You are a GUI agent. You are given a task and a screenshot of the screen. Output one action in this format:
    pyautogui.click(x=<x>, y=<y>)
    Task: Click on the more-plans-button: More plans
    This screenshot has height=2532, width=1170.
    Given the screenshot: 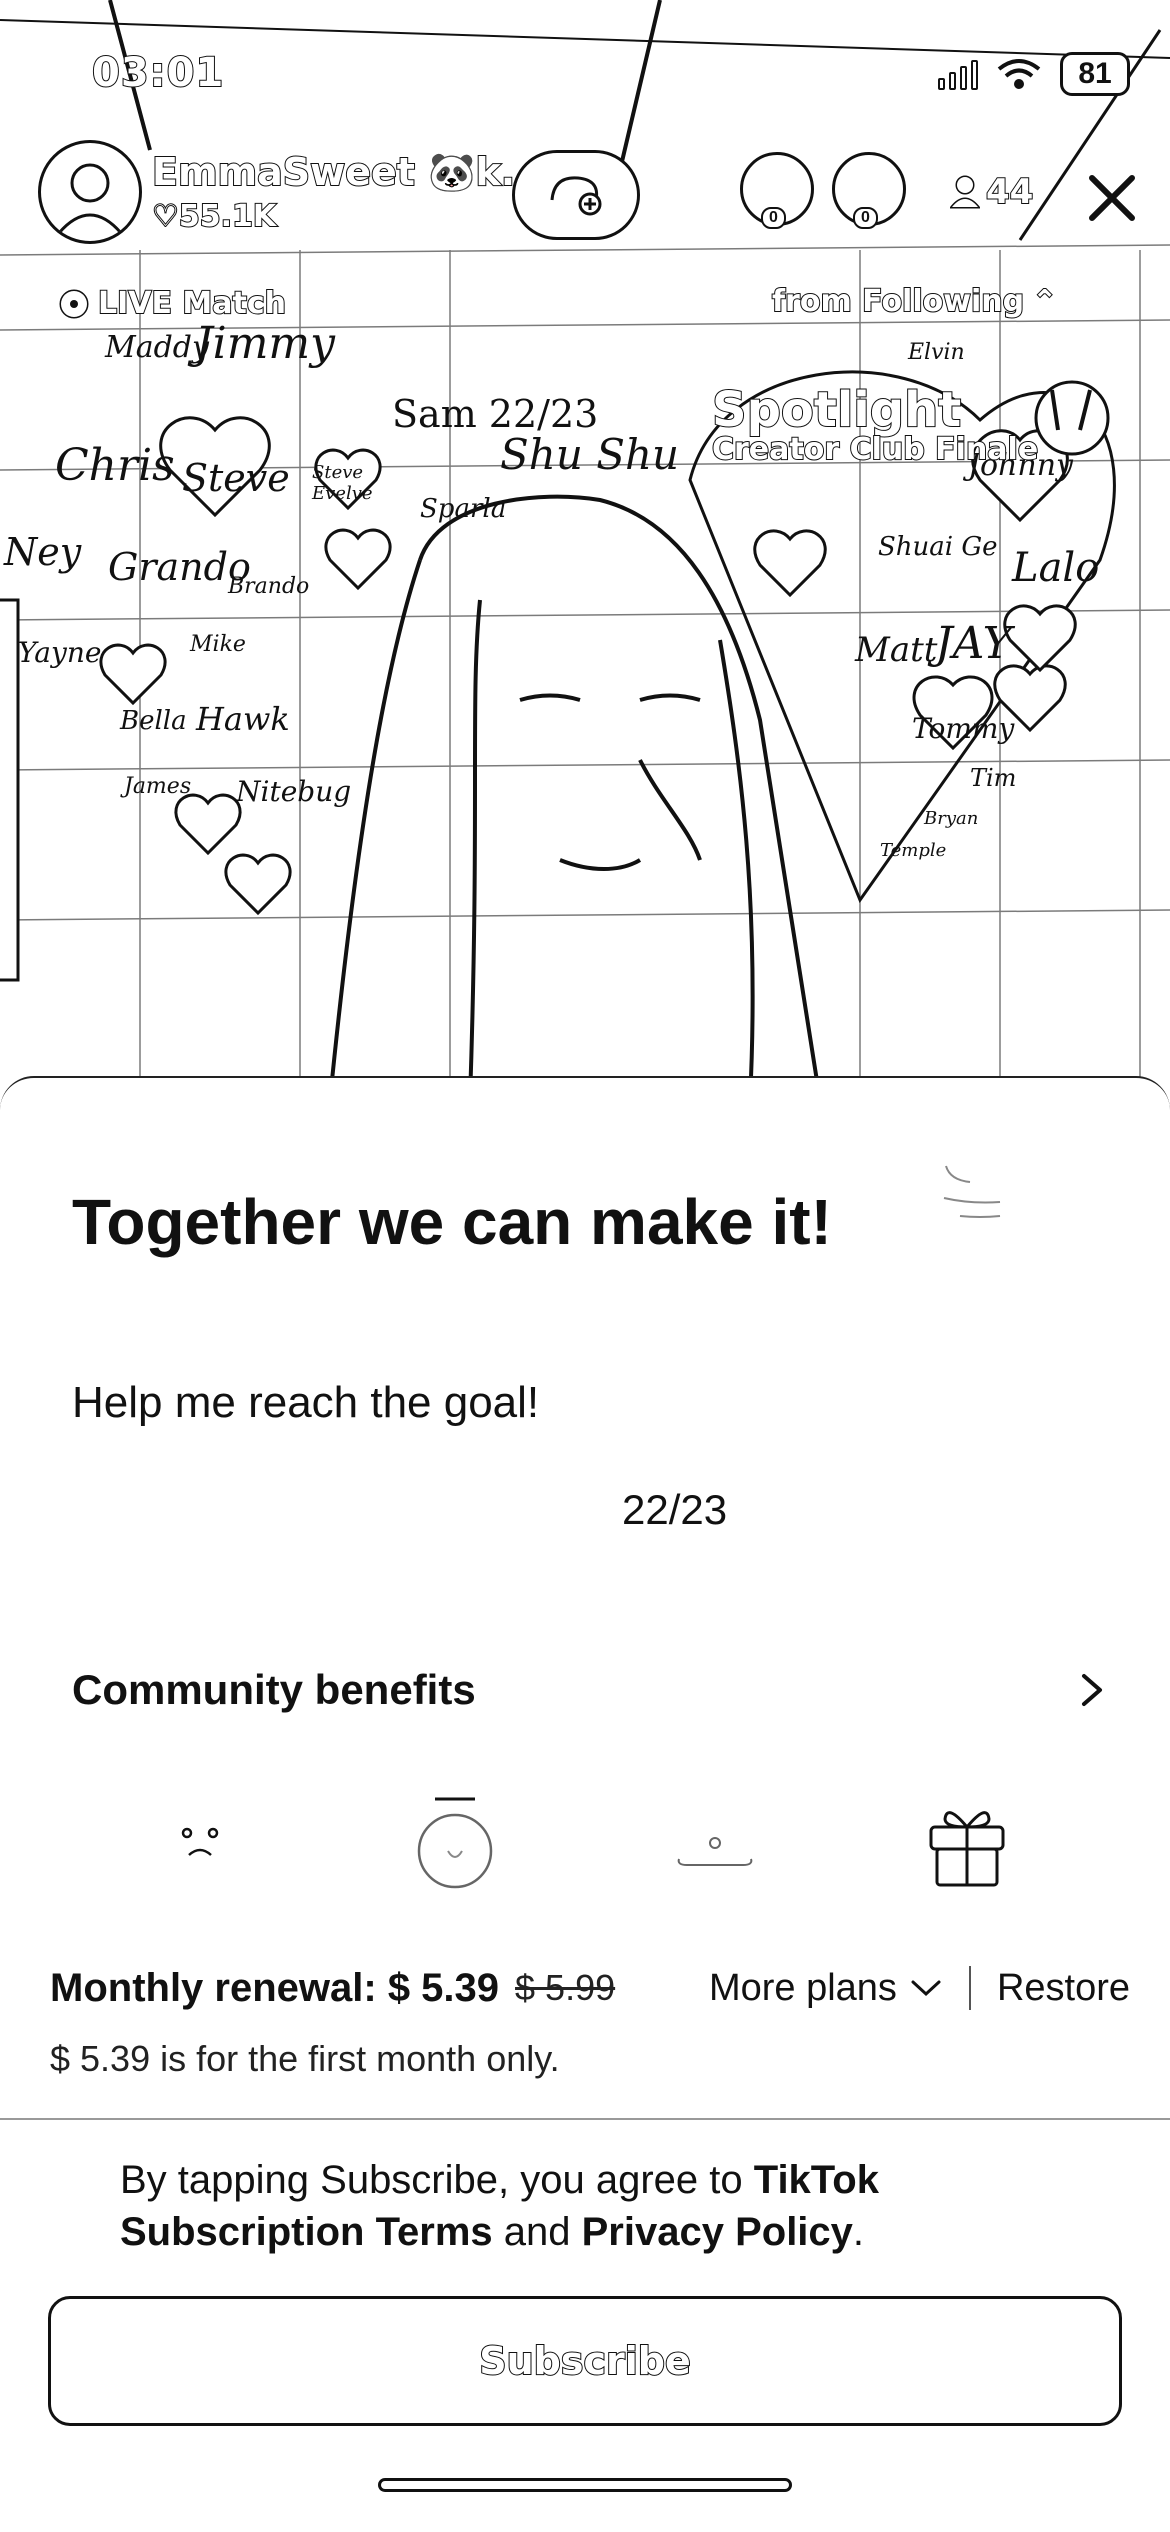 What is the action you would take?
    pyautogui.click(x=826, y=1988)
    